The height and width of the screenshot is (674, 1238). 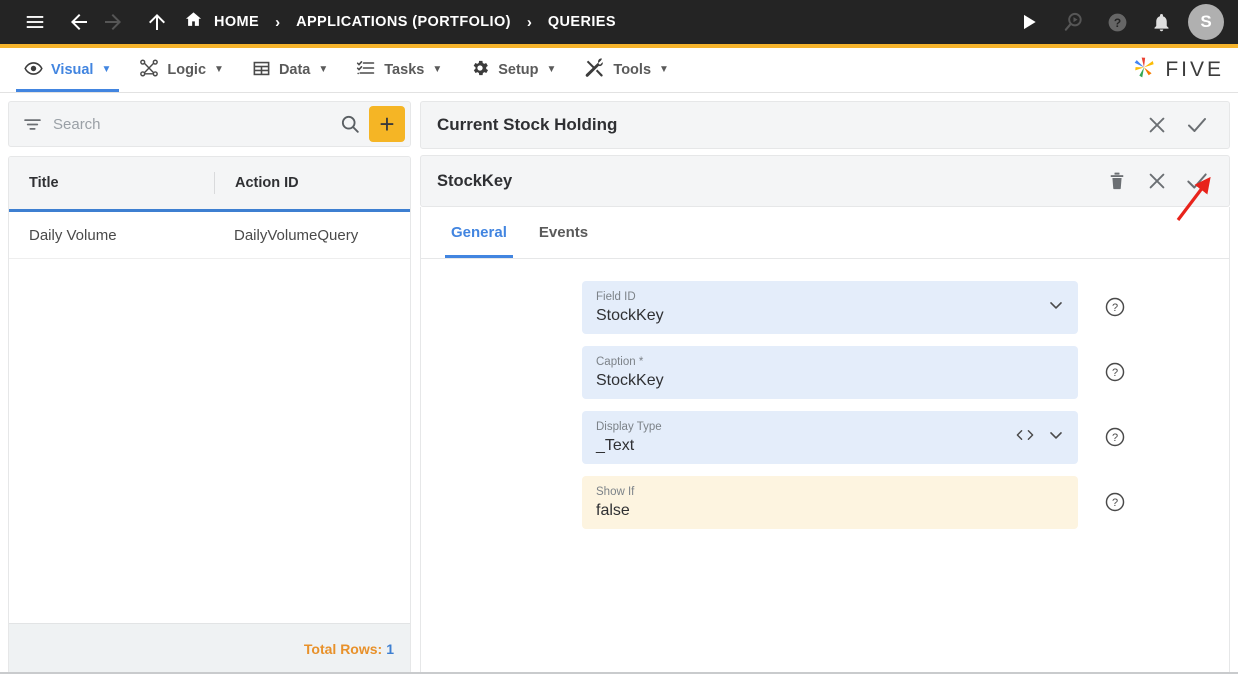 I want to click on tab-general: General, so click(x=479, y=232).